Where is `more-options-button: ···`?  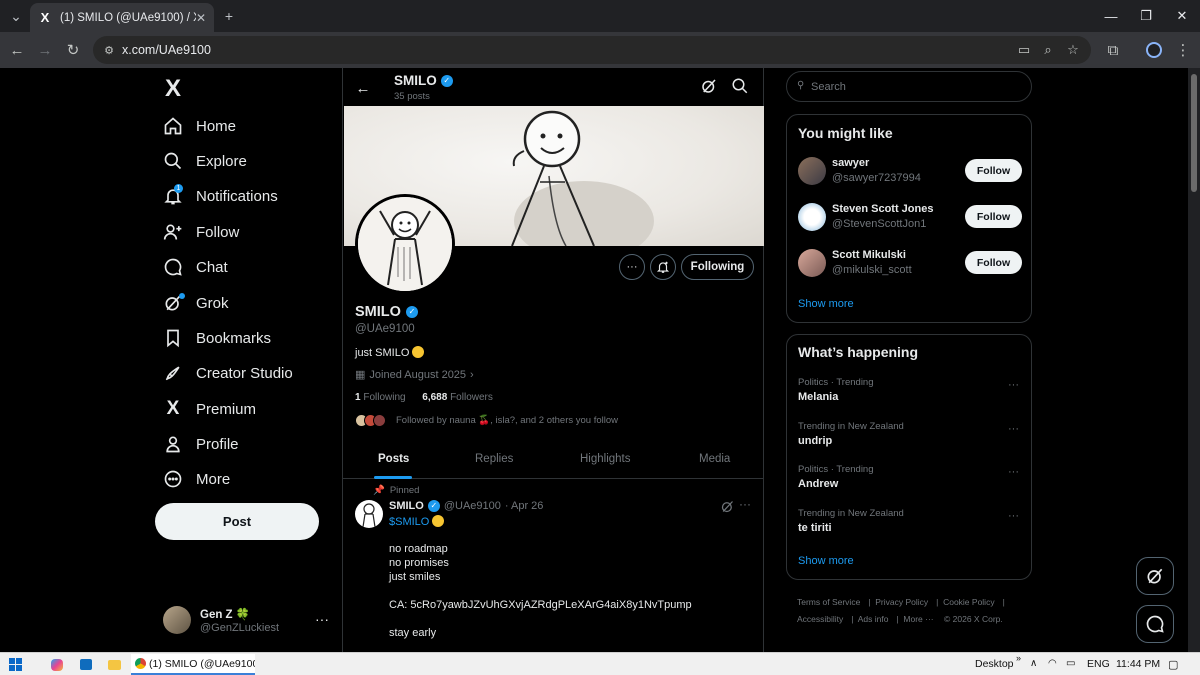
more-options-button: ··· is located at coordinates (632, 267).